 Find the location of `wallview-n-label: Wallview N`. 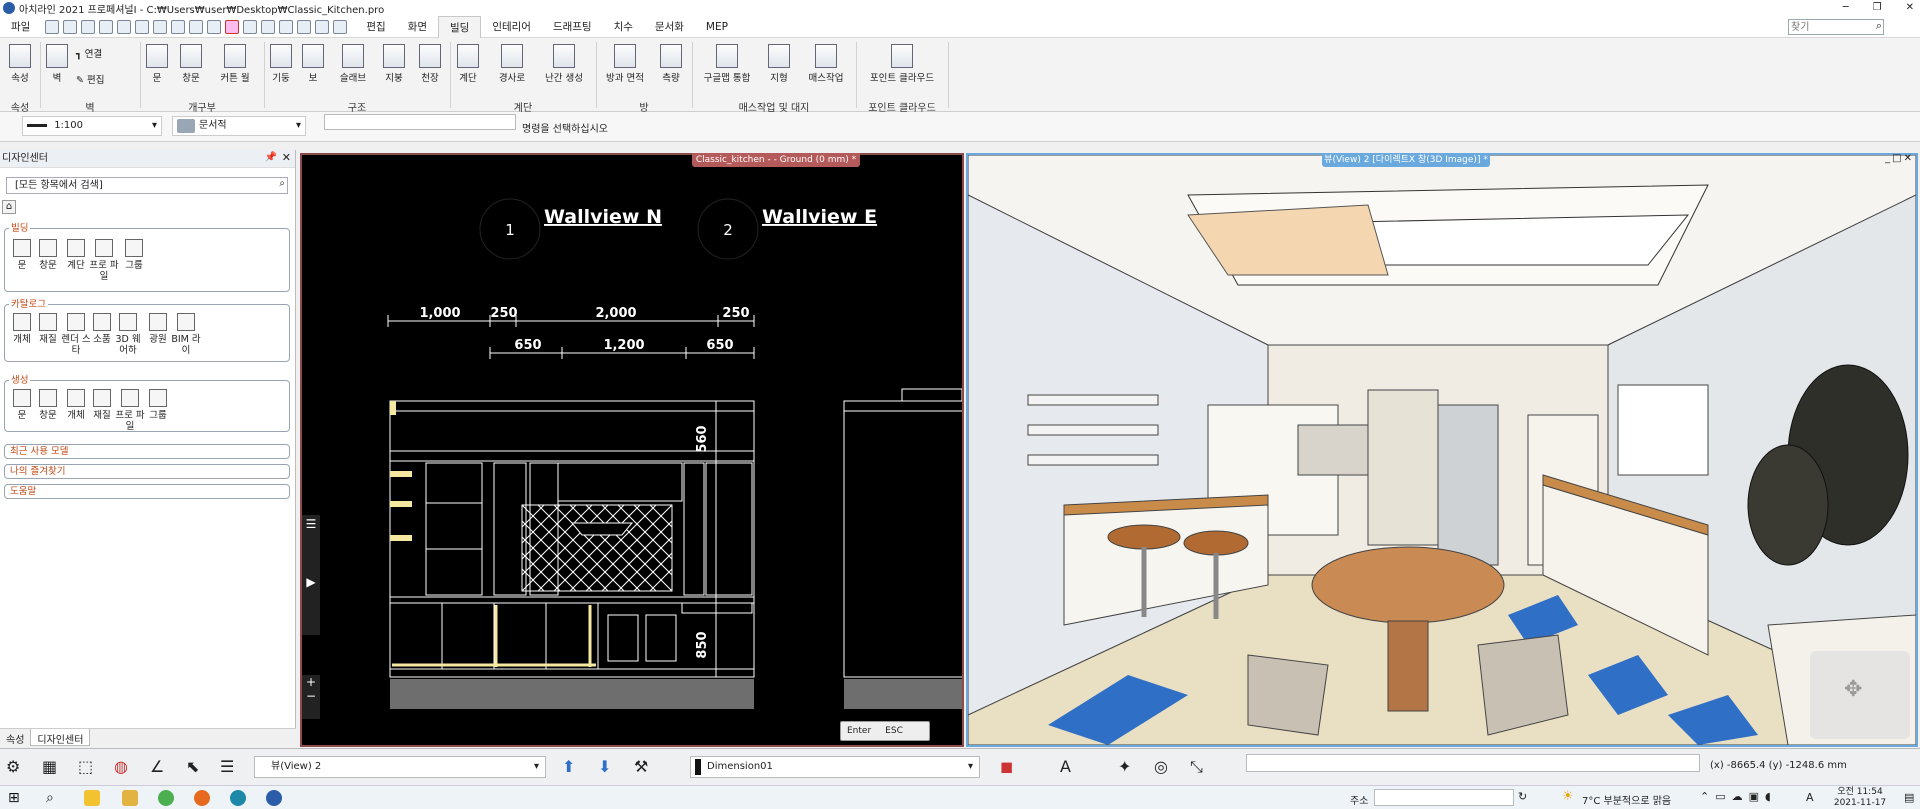

wallview-n-label: Wallview N is located at coordinates (603, 217).